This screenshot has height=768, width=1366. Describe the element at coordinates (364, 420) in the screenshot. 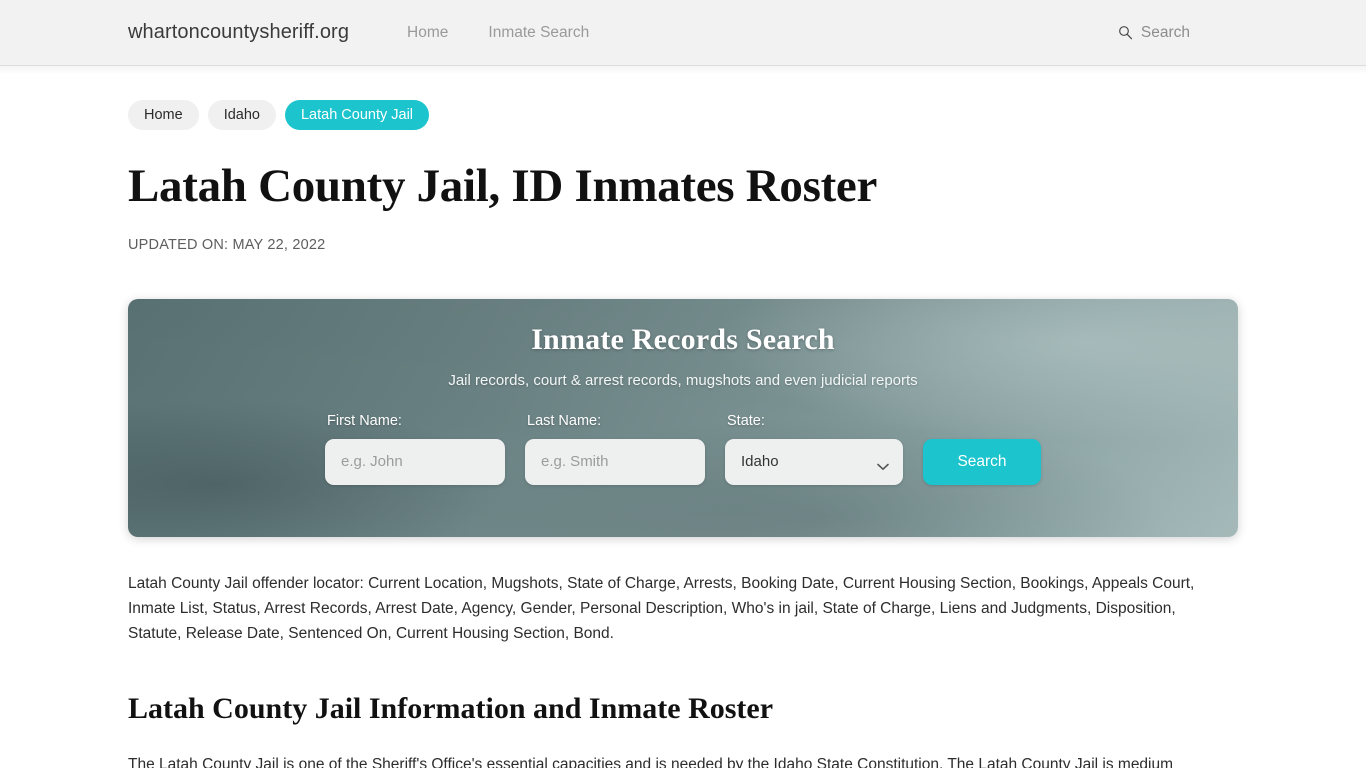

I see `first-name-label: First Name:` at that location.